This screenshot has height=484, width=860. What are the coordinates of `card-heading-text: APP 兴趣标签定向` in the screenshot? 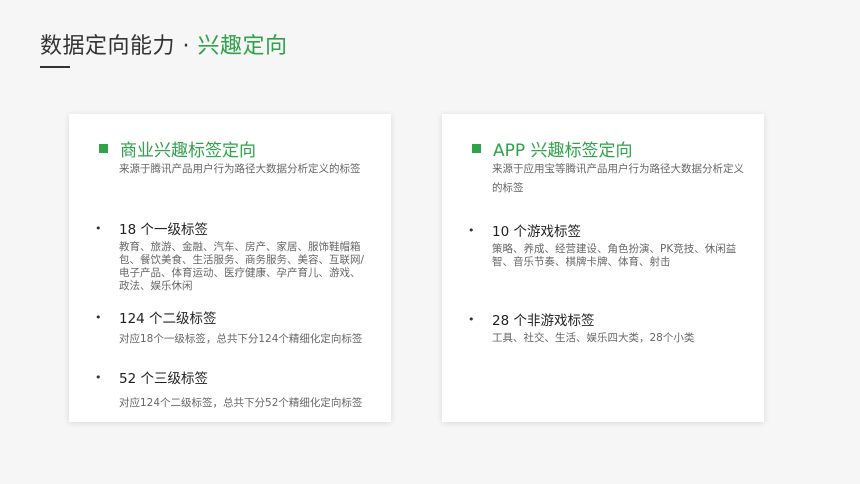 It's located at (563, 151).